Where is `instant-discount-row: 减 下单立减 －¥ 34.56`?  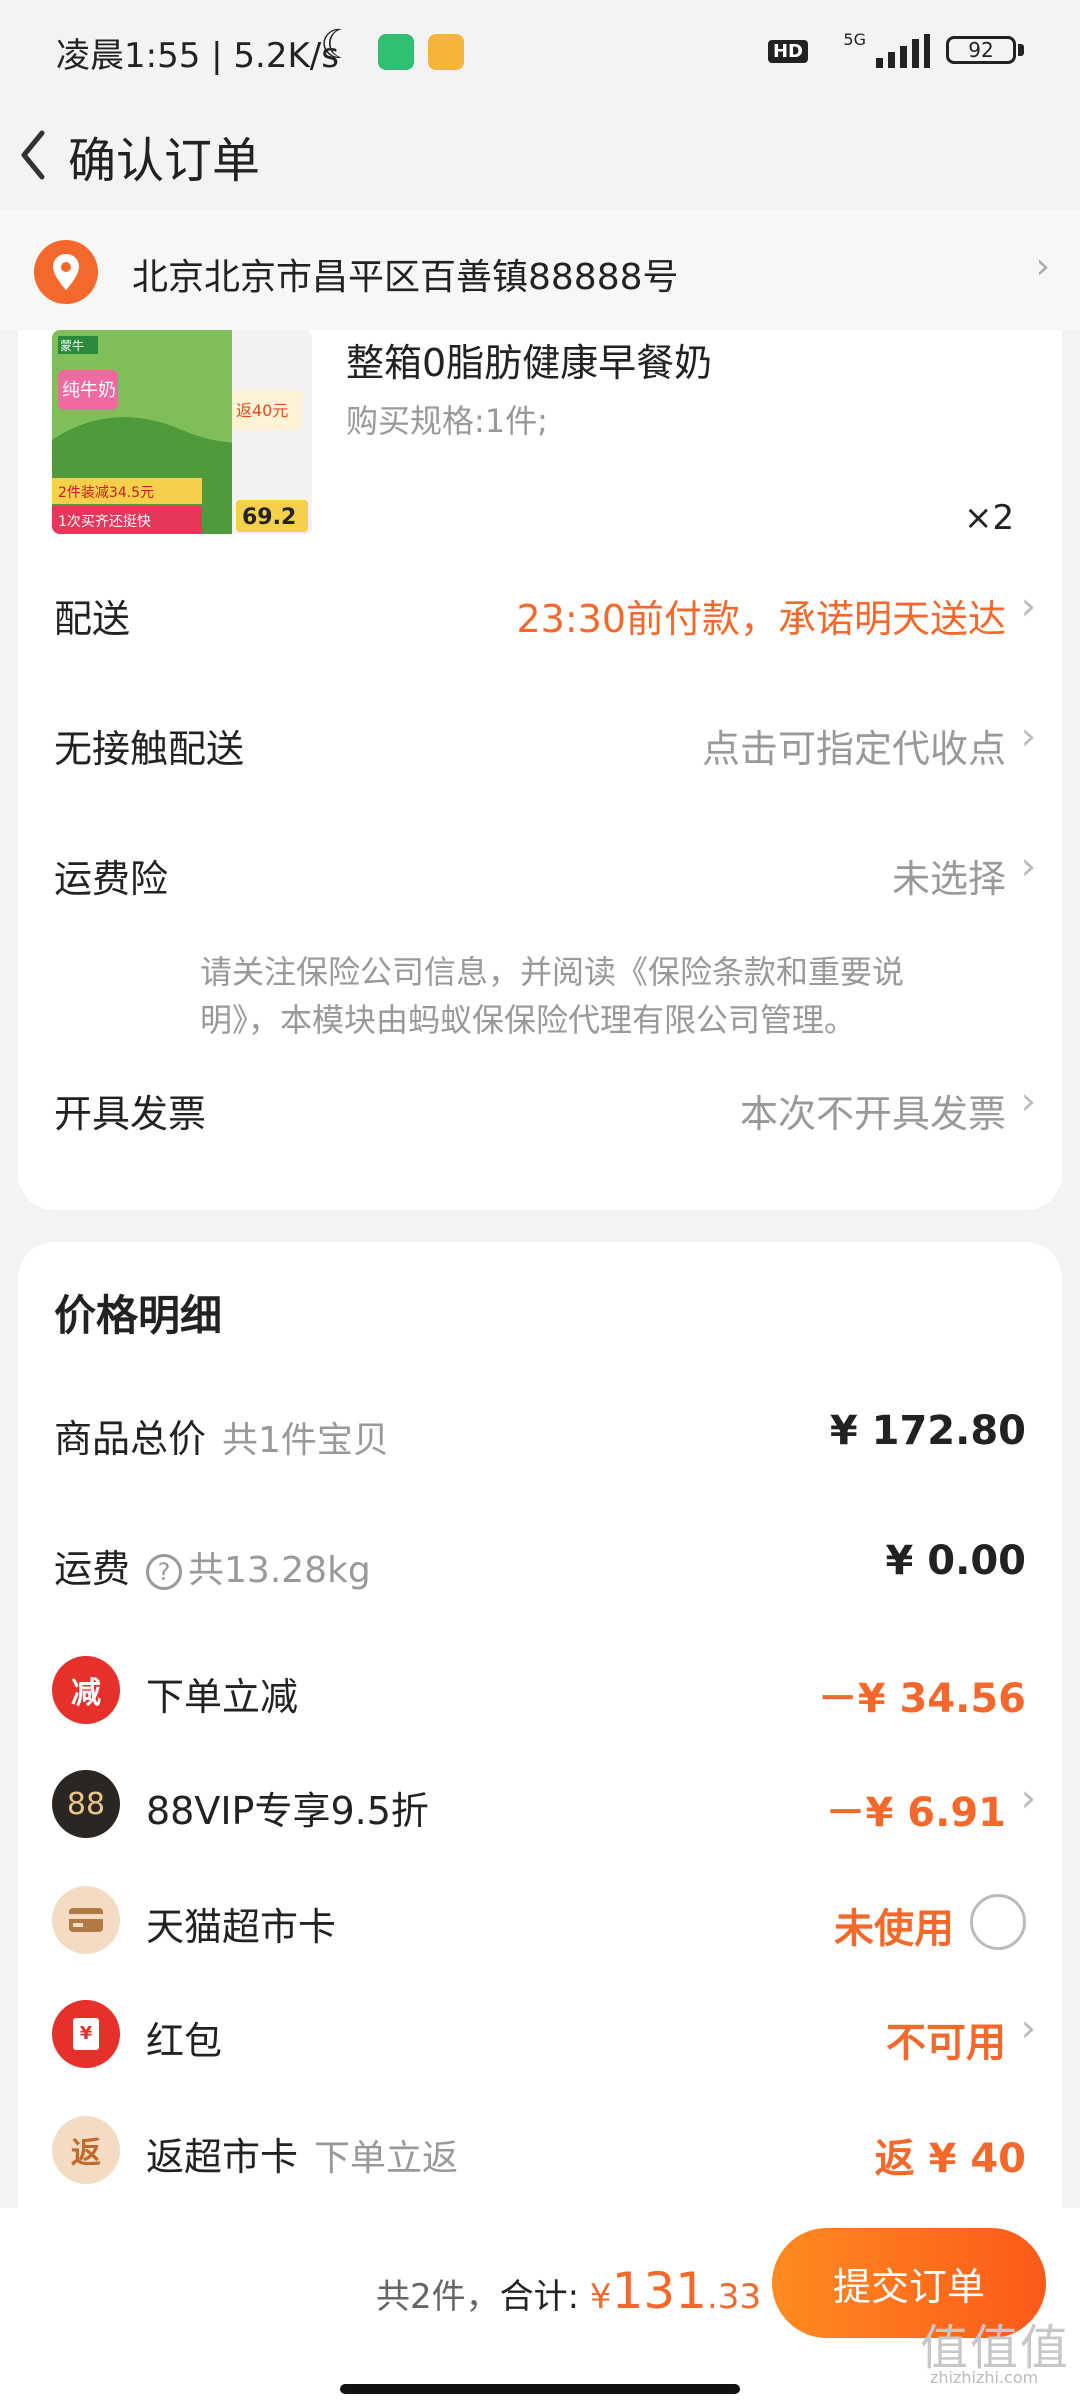 instant-discount-row: 减 下单立减 －¥ 34.56 is located at coordinates (540, 1692).